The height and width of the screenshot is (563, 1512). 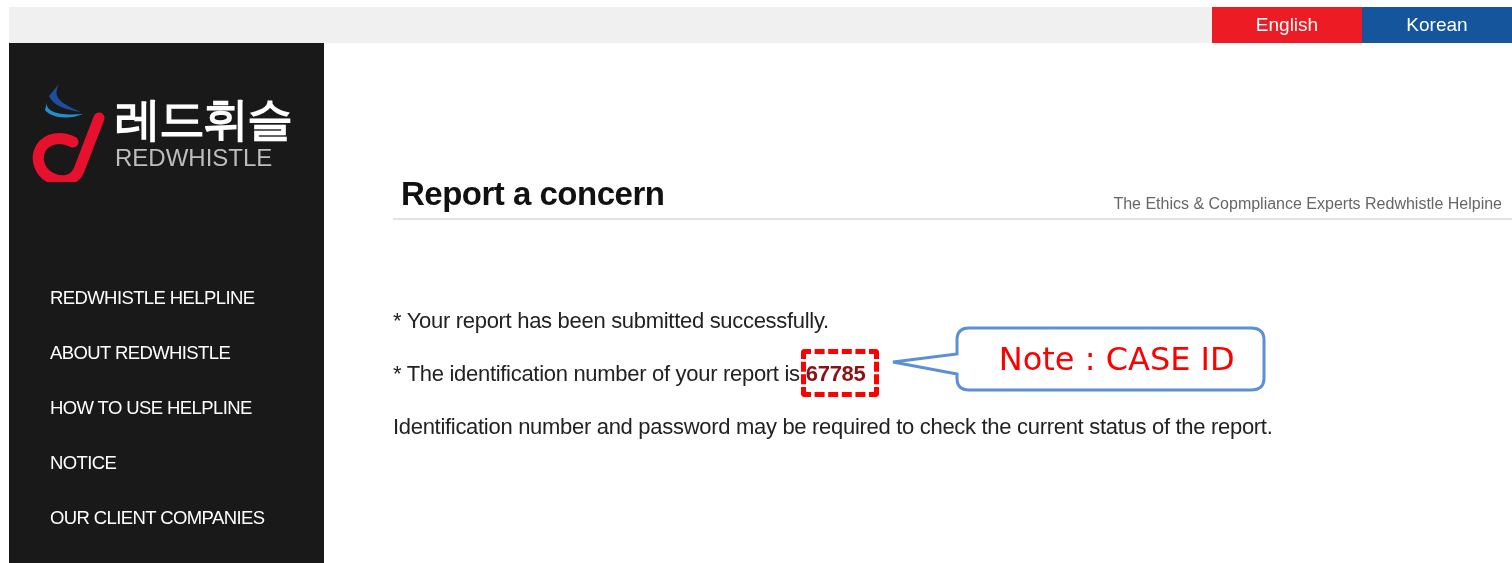 What do you see at coordinates (1307, 204) in the screenshot?
I see `page-subtitle: The Ethics & Copmpliance Experts Redwhistle Helpine` at bounding box center [1307, 204].